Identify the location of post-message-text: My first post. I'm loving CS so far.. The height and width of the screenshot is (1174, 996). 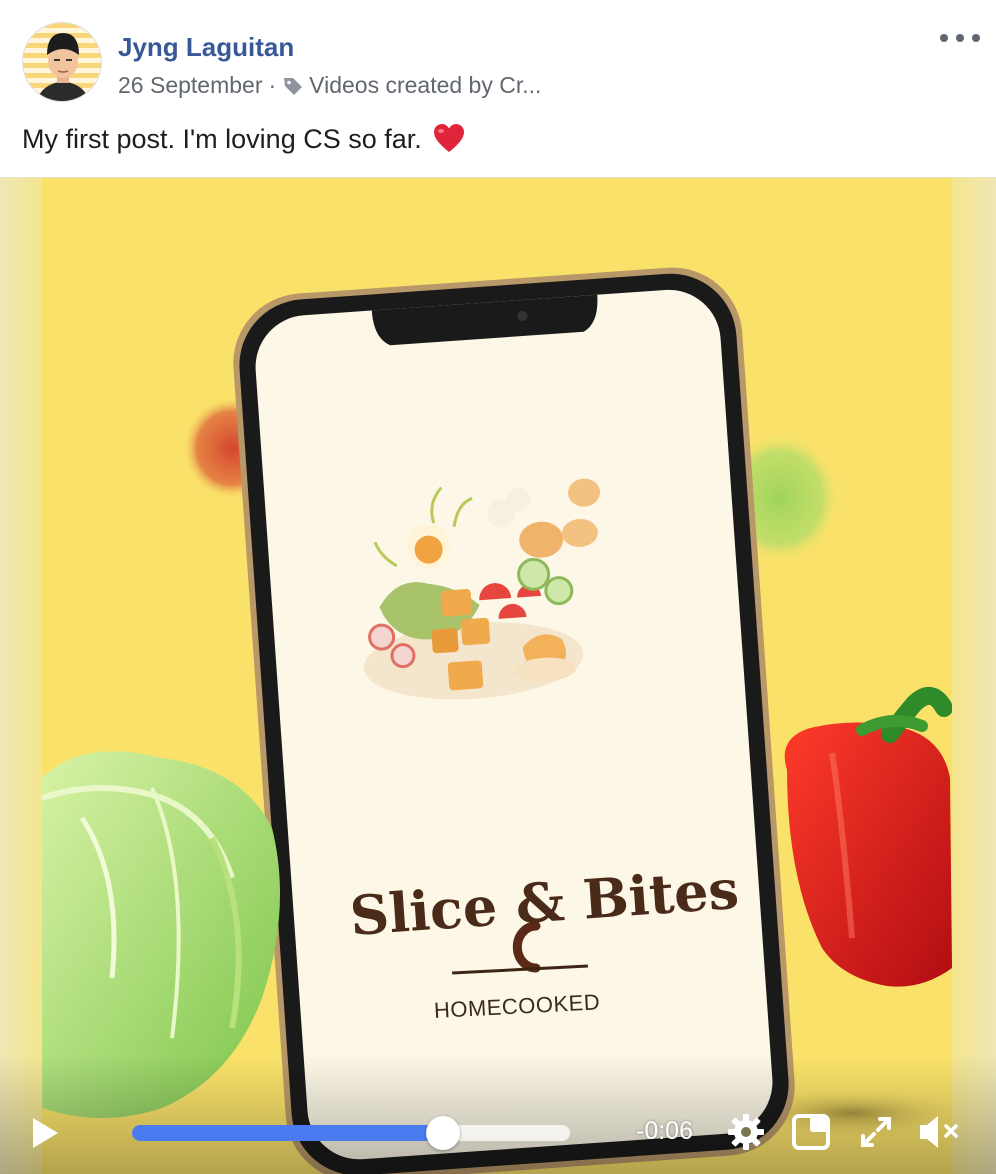
(222, 138).